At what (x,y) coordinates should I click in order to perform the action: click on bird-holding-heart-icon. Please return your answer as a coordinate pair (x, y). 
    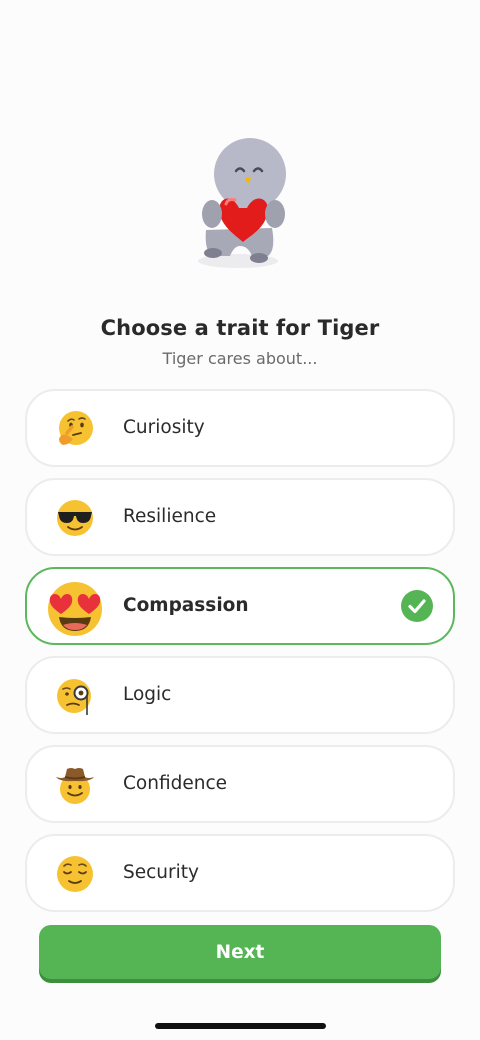
    Looking at the image, I should click on (242, 203).